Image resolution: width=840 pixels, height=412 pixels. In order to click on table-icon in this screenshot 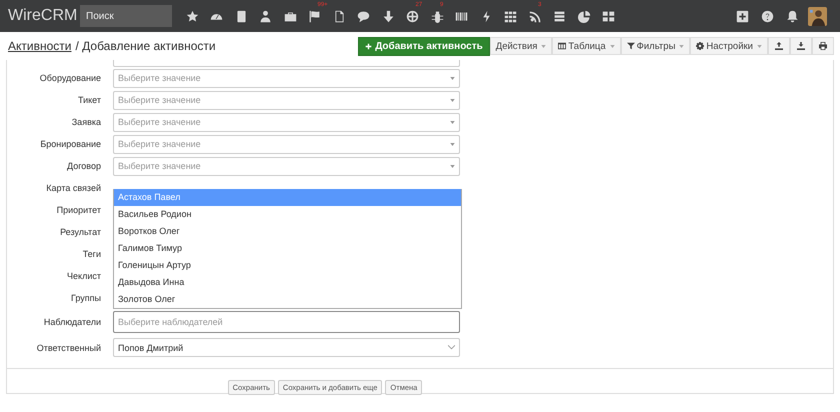, I will do `click(562, 46)`.